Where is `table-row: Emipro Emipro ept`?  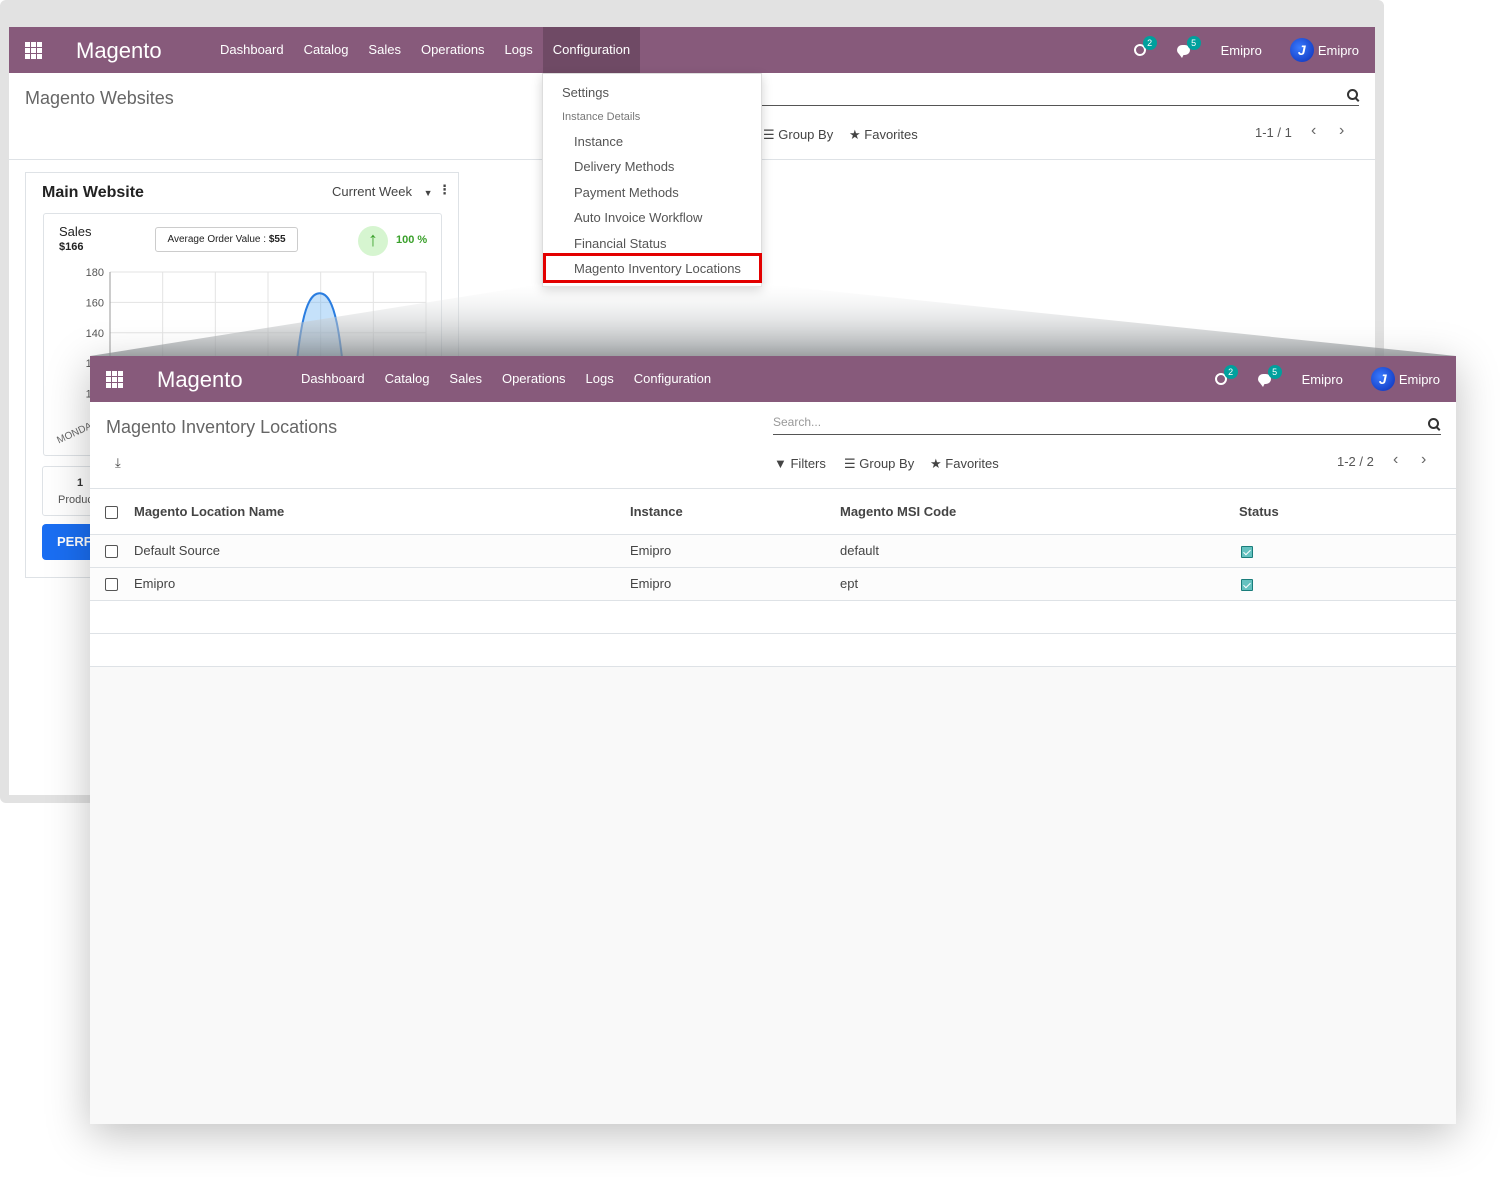
table-row: Emipro Emipro ept is located at coordinates (773, 584).